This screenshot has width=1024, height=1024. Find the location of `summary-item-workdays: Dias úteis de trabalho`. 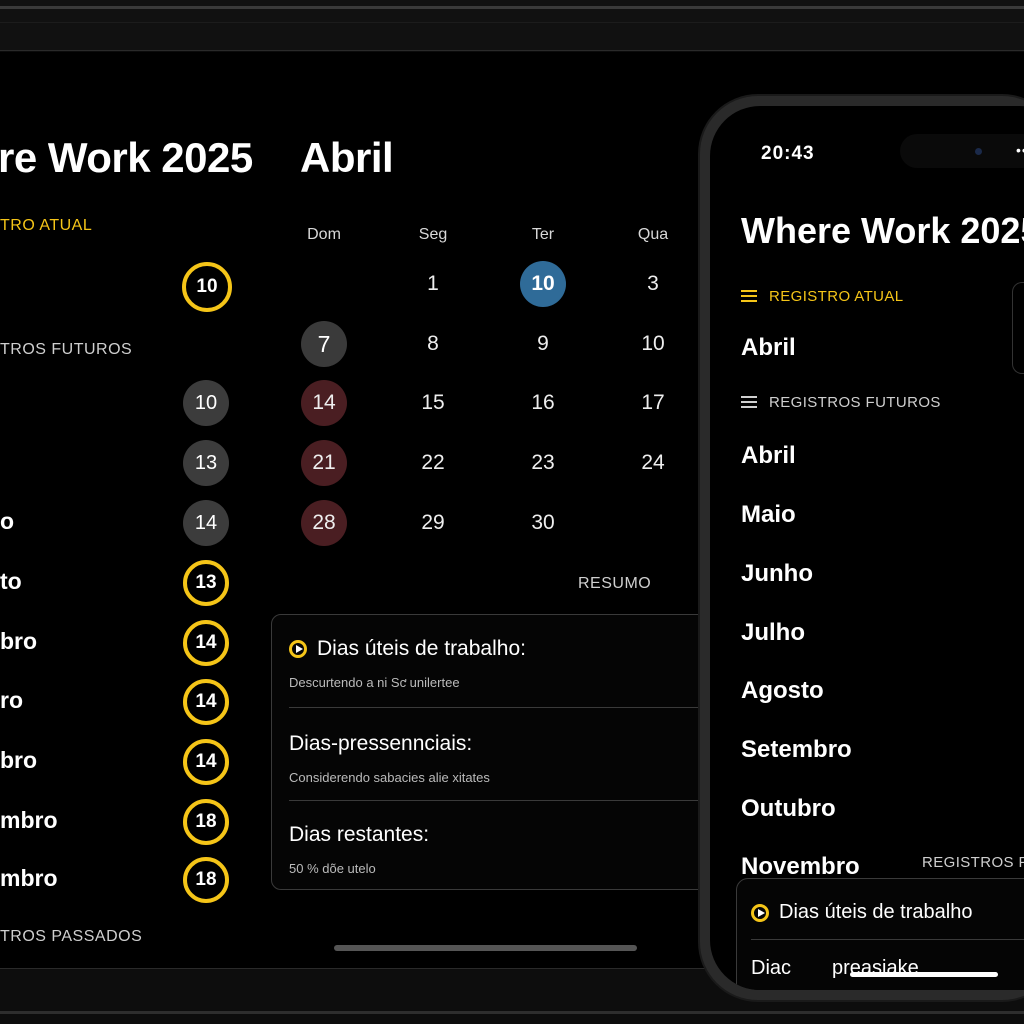

summary-item-workdays: Dias úteis de trabalho is located at coordinates (861, 912).